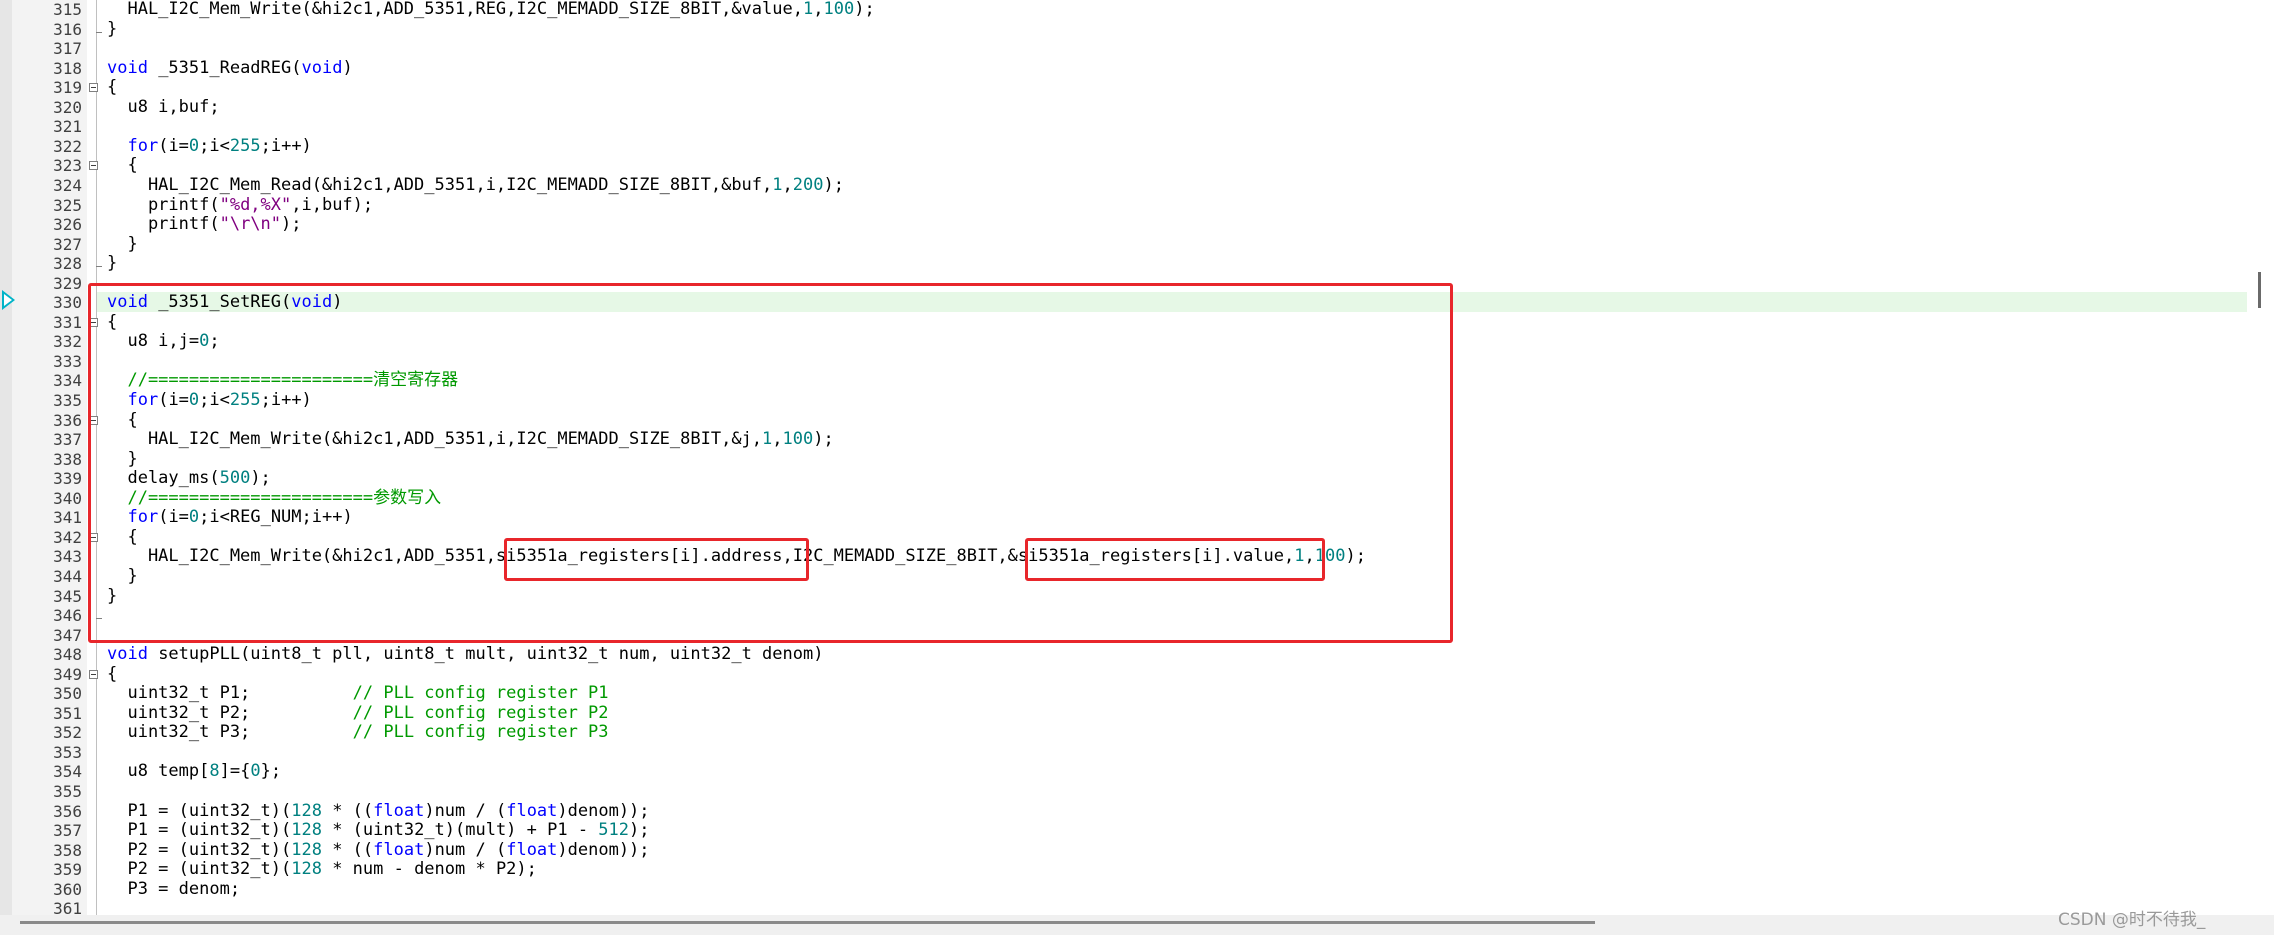 Image resolution: width=2274 pixels, height=935 pixels. What do you see at coordinates (67, 107) in the screenshot?
I see `line-number: 320` at bounding box center [67, 107].